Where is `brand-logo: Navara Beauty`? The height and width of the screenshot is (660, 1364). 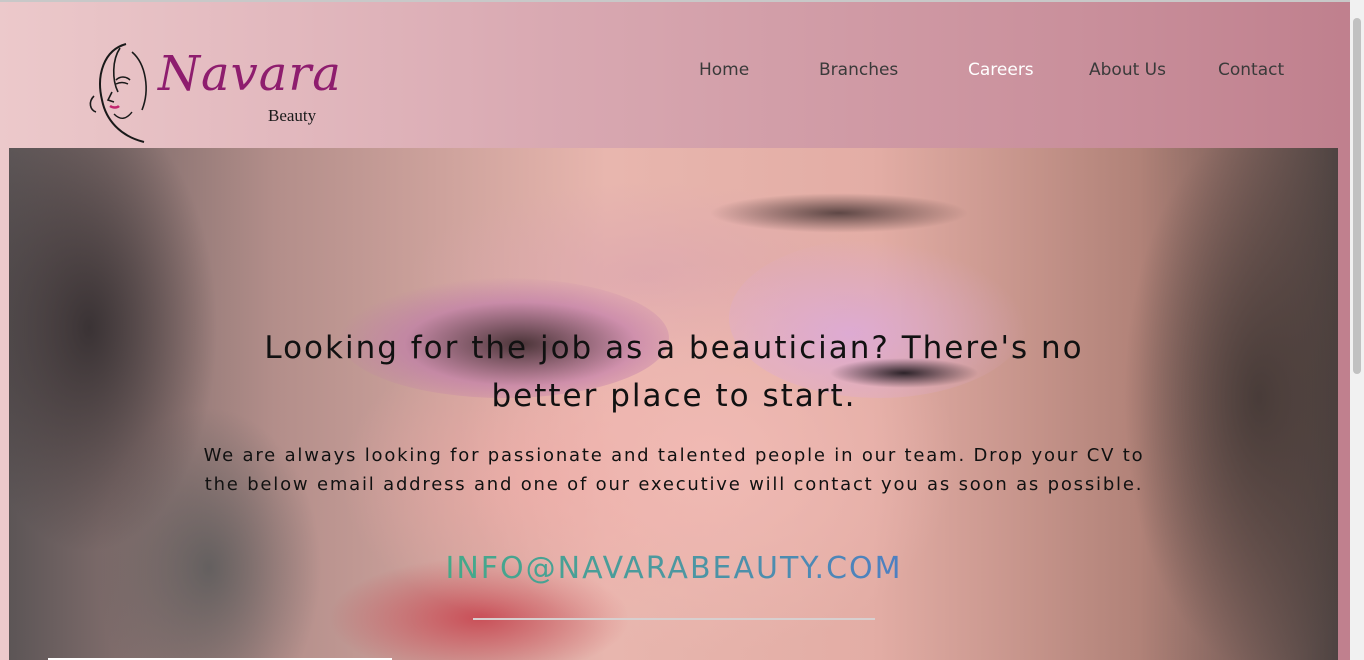 brand-logo: Navara Beauty is located at coordinates (216, 93).